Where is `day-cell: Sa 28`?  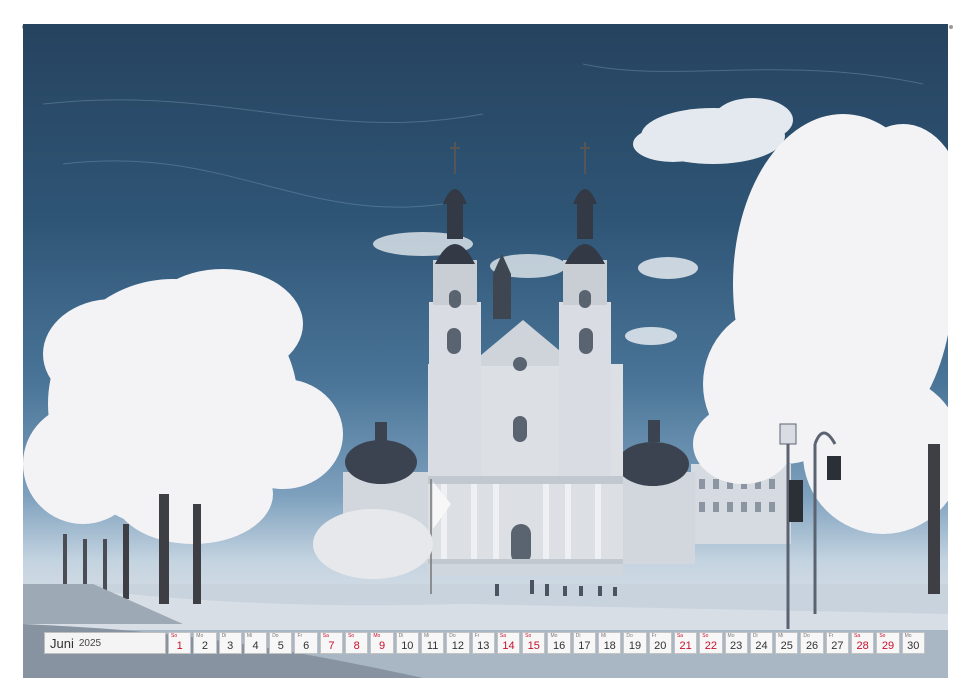
day-cell: Sa 28 is located at coordinates (863, 643).